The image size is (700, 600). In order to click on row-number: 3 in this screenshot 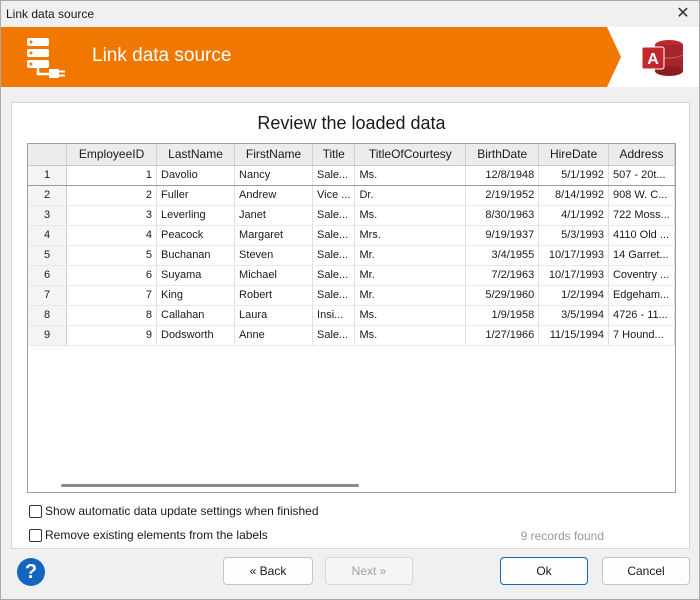, I will do `click(48, 215)`.